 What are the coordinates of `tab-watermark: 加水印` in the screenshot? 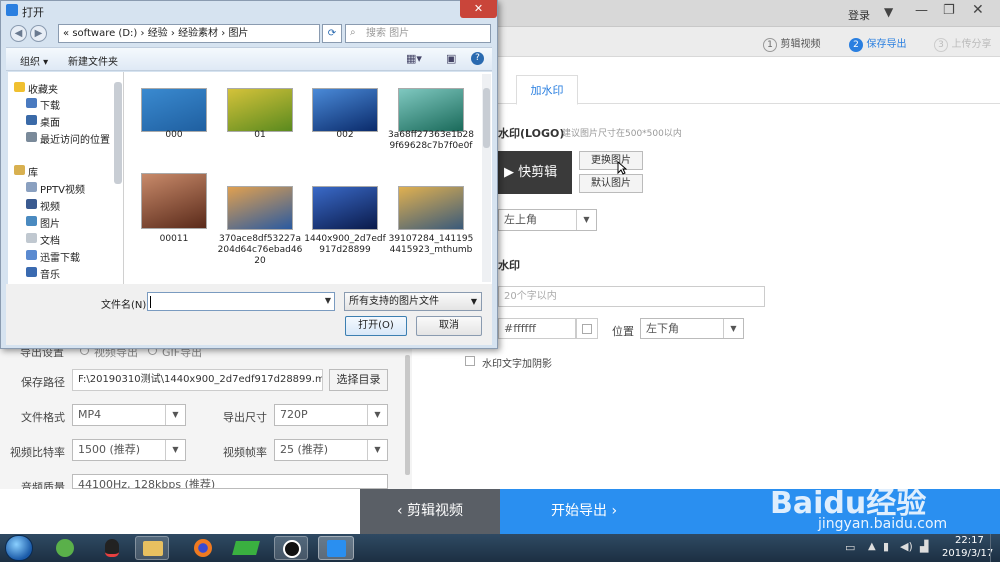 It's located at (547, 90).